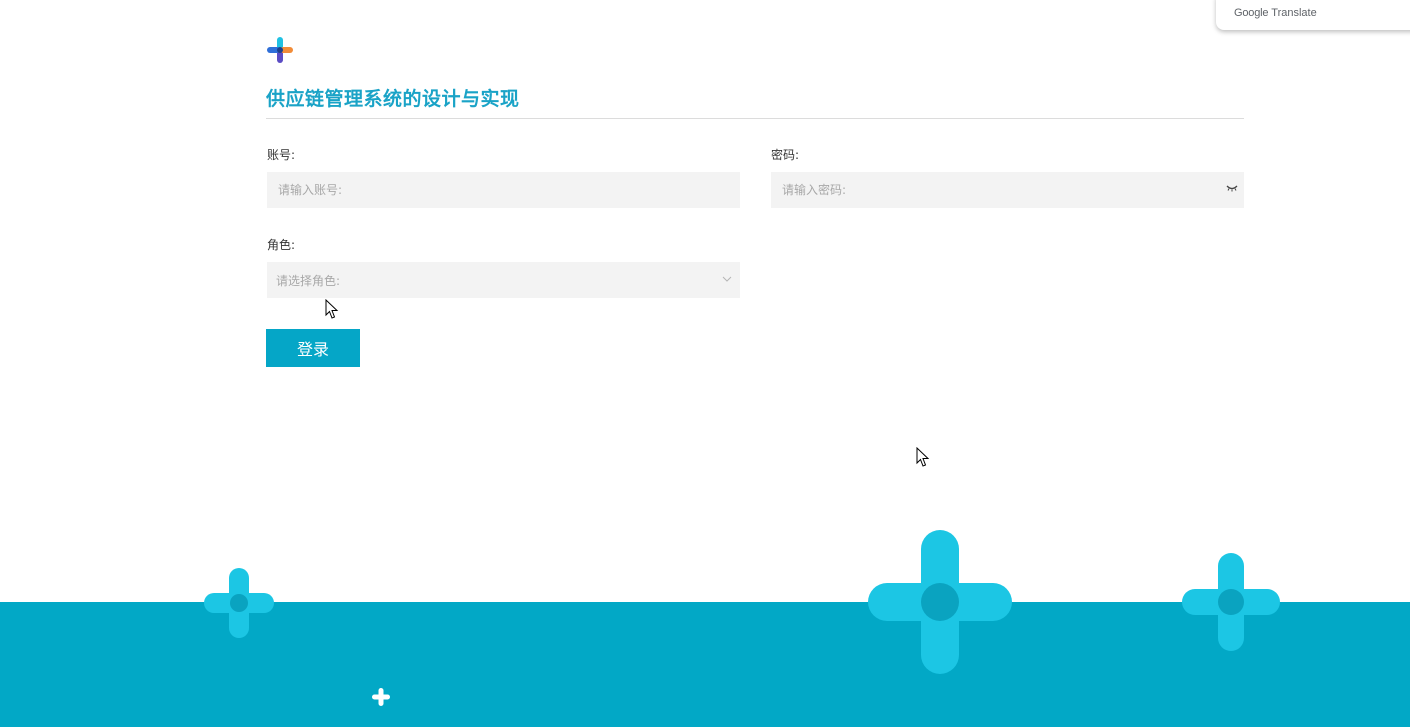 The height and width of the screenshot is (727, 1410). I want to click on account-input, so click(508, 190).